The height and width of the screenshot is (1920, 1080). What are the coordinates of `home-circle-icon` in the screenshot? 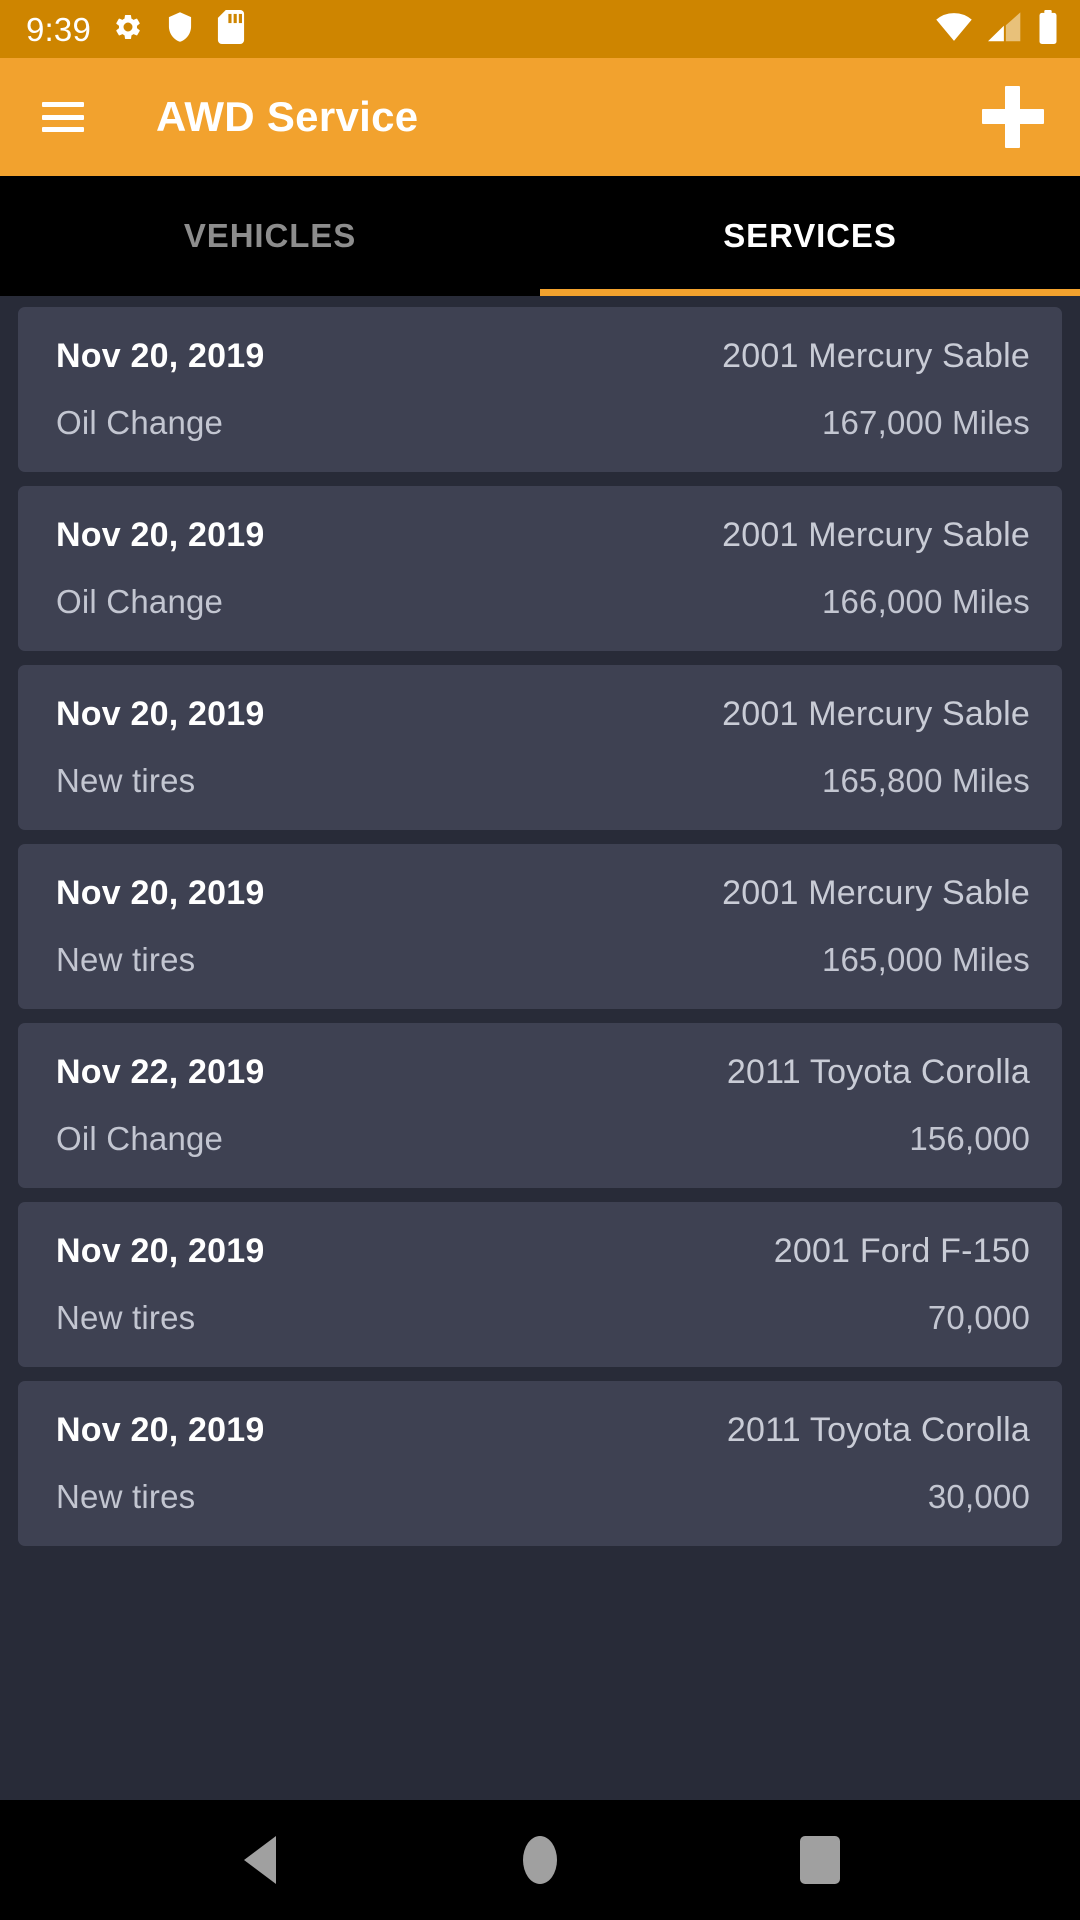 It's located at (540, 1860).